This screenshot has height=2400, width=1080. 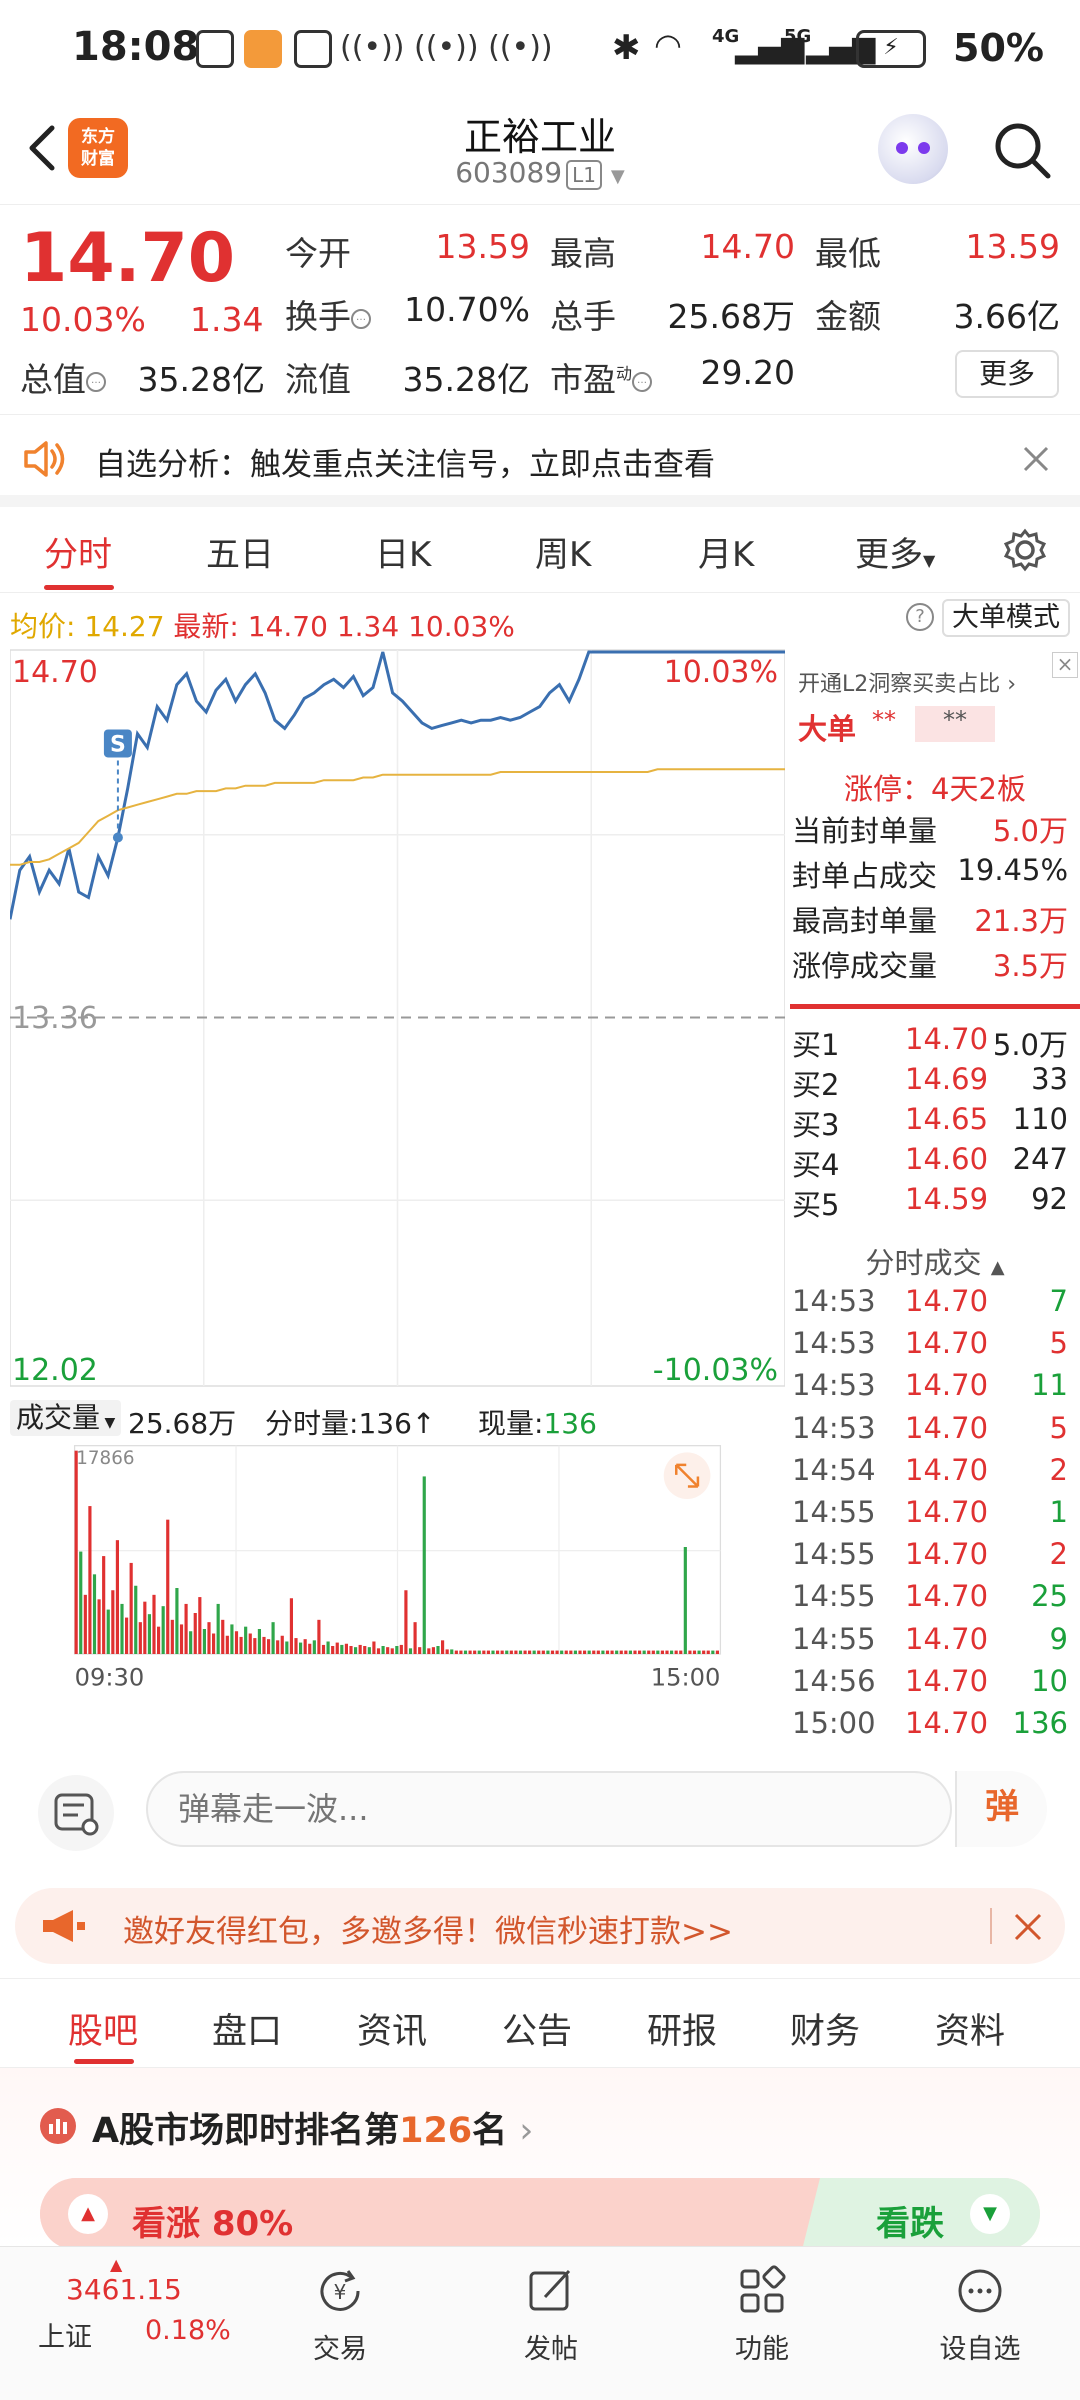 I want to click on bid-row: 买3 14.65 110, so click(x=935, y=1122).